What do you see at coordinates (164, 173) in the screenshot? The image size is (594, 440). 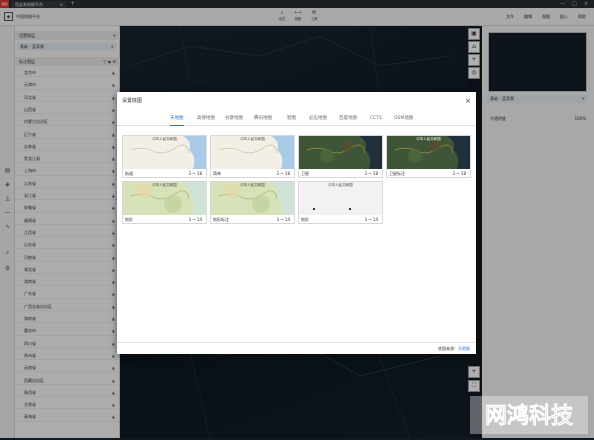 I see `basemap-caption: 街道 3 ~ 18` at bounding box center [164, 173].